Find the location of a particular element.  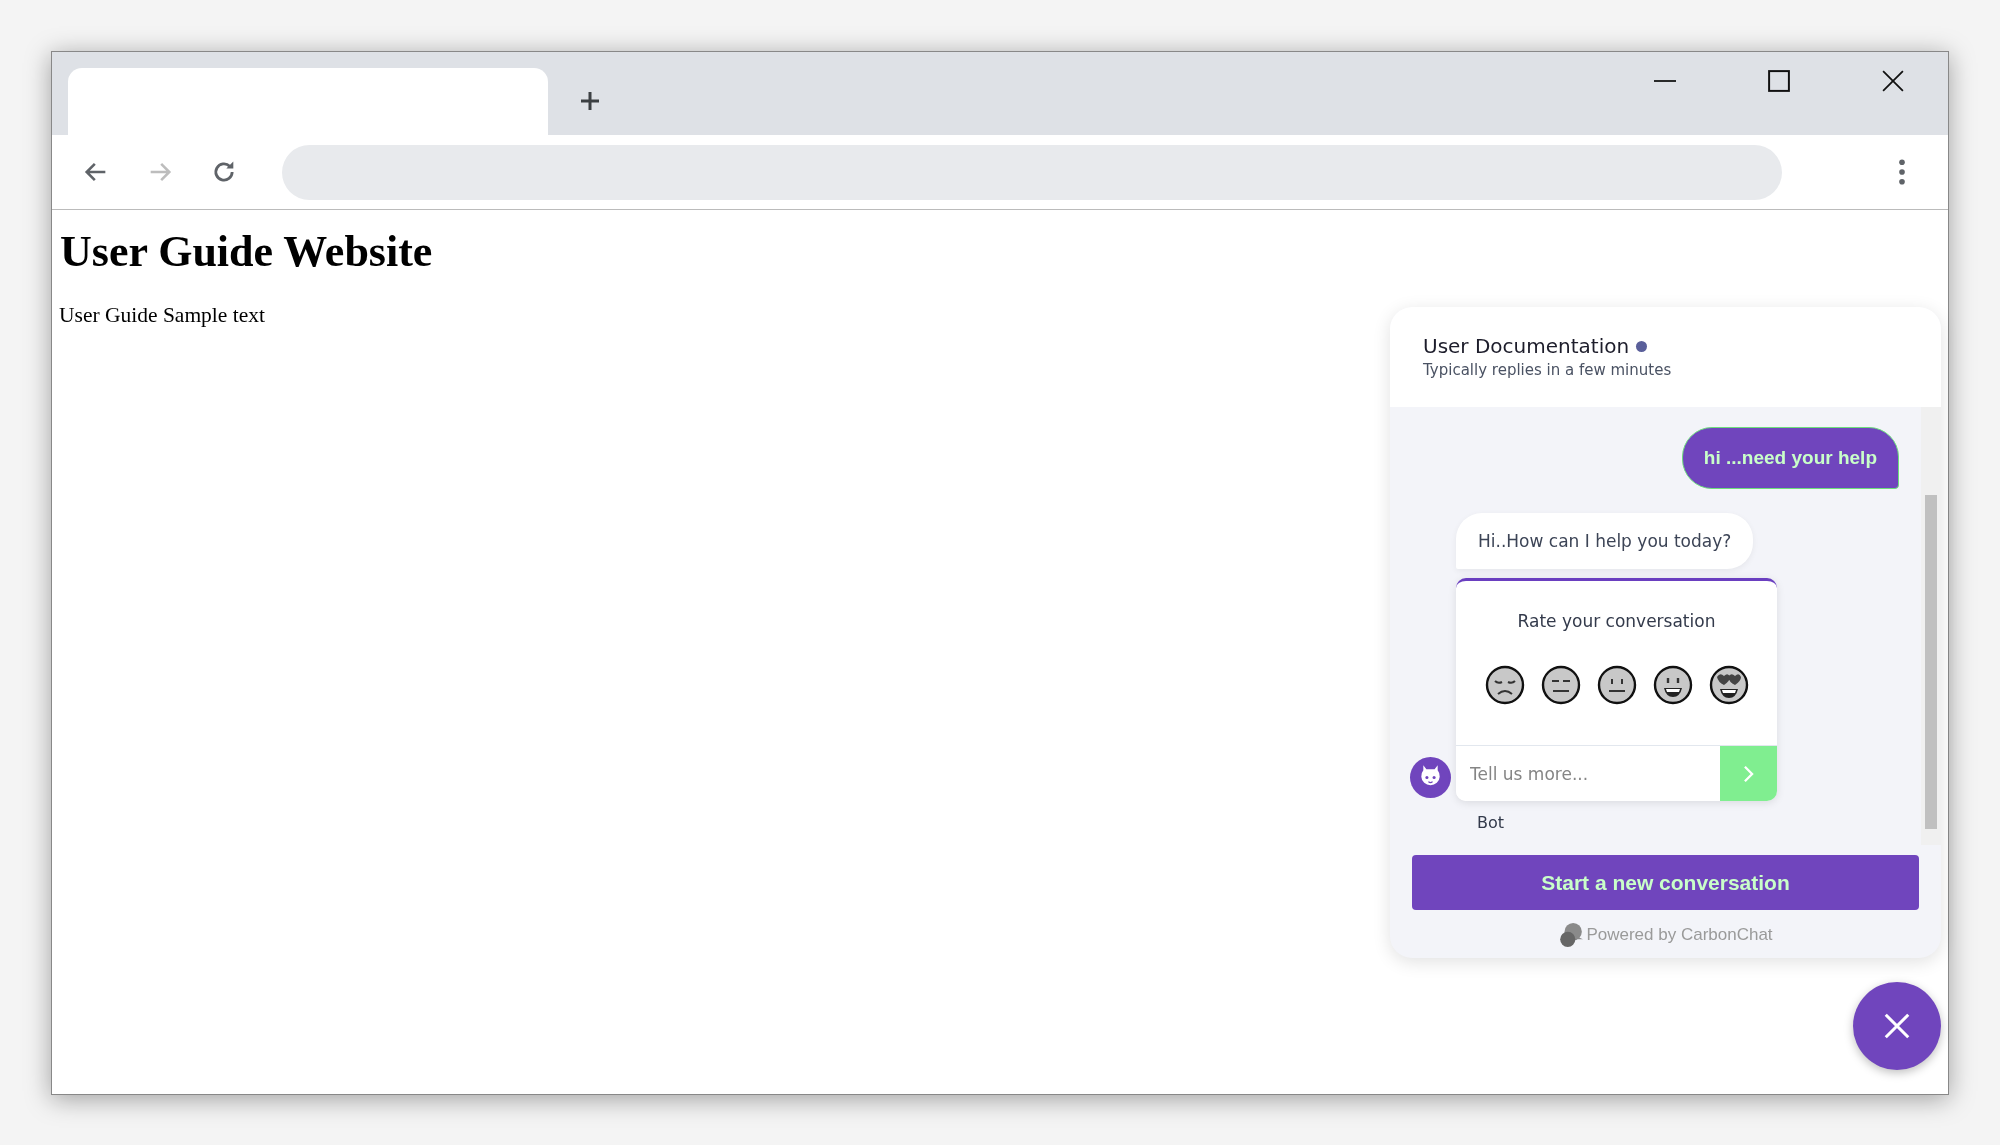

scrollbar is located at coordinates (1931, 626).